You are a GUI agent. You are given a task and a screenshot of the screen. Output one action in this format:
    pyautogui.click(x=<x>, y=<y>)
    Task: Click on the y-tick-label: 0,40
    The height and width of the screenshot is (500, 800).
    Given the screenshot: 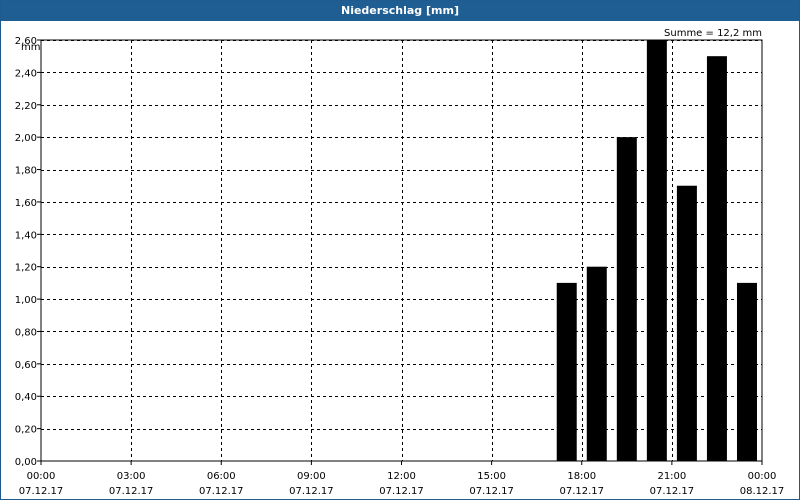 What is the action you would take?
    pyautogui.click(x=26, y=397)
    